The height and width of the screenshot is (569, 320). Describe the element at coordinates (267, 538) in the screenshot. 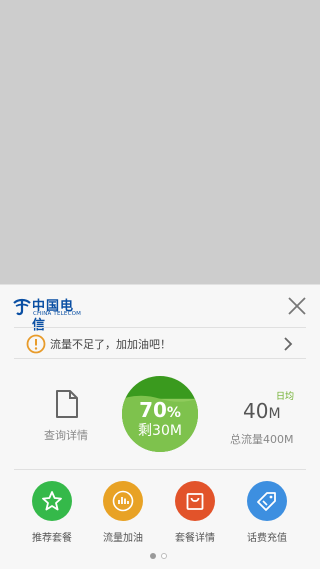

I see `action-label: 话费充值` at that location.